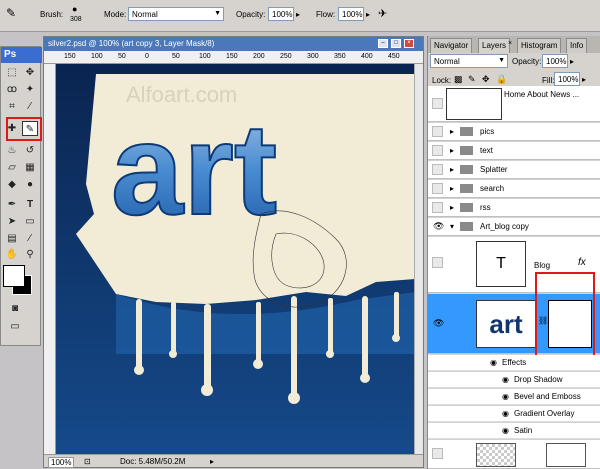 The width and height of the screenshot is (600, 469). What do you see at coordinates (577, 45) in the screenshot?
I see `tab-info: Info` at bounding box center [577, 45].